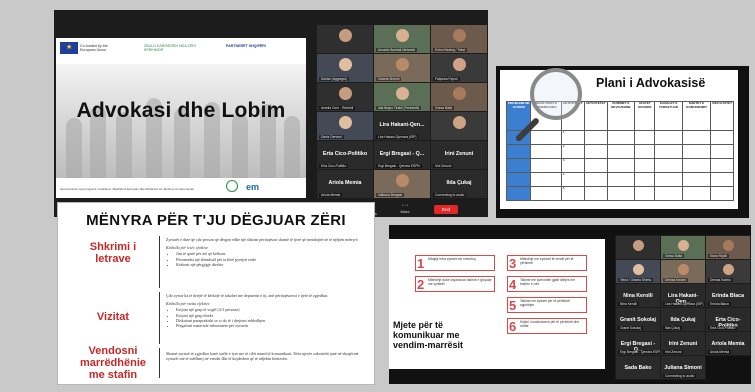 Image resolution: width=755 pixels, height=392 pixels. What do you see at coordinates (459, 68) in the screenshot?
I see `participant-tile: Fatjonka Fsjorri` at bounding box center [459, 68].